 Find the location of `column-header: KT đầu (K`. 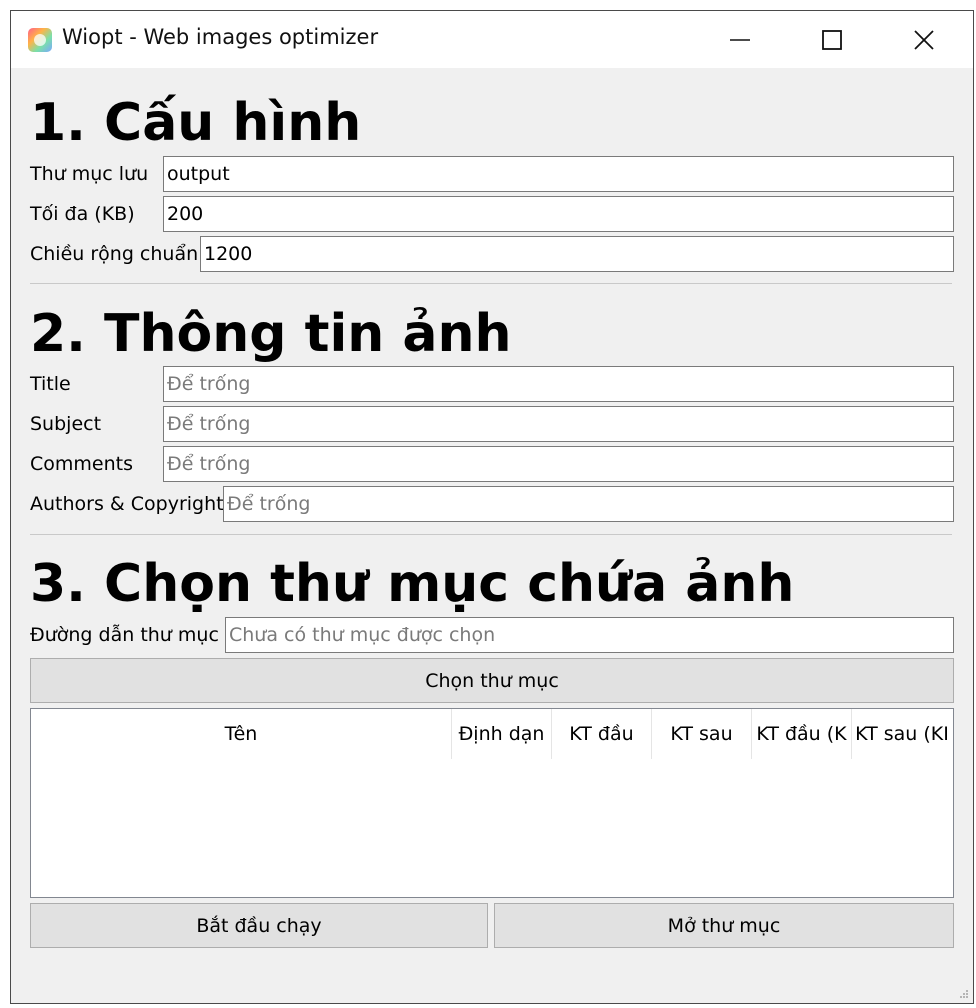

column-header: KT đầu (K is located at coordinates (802, 734).